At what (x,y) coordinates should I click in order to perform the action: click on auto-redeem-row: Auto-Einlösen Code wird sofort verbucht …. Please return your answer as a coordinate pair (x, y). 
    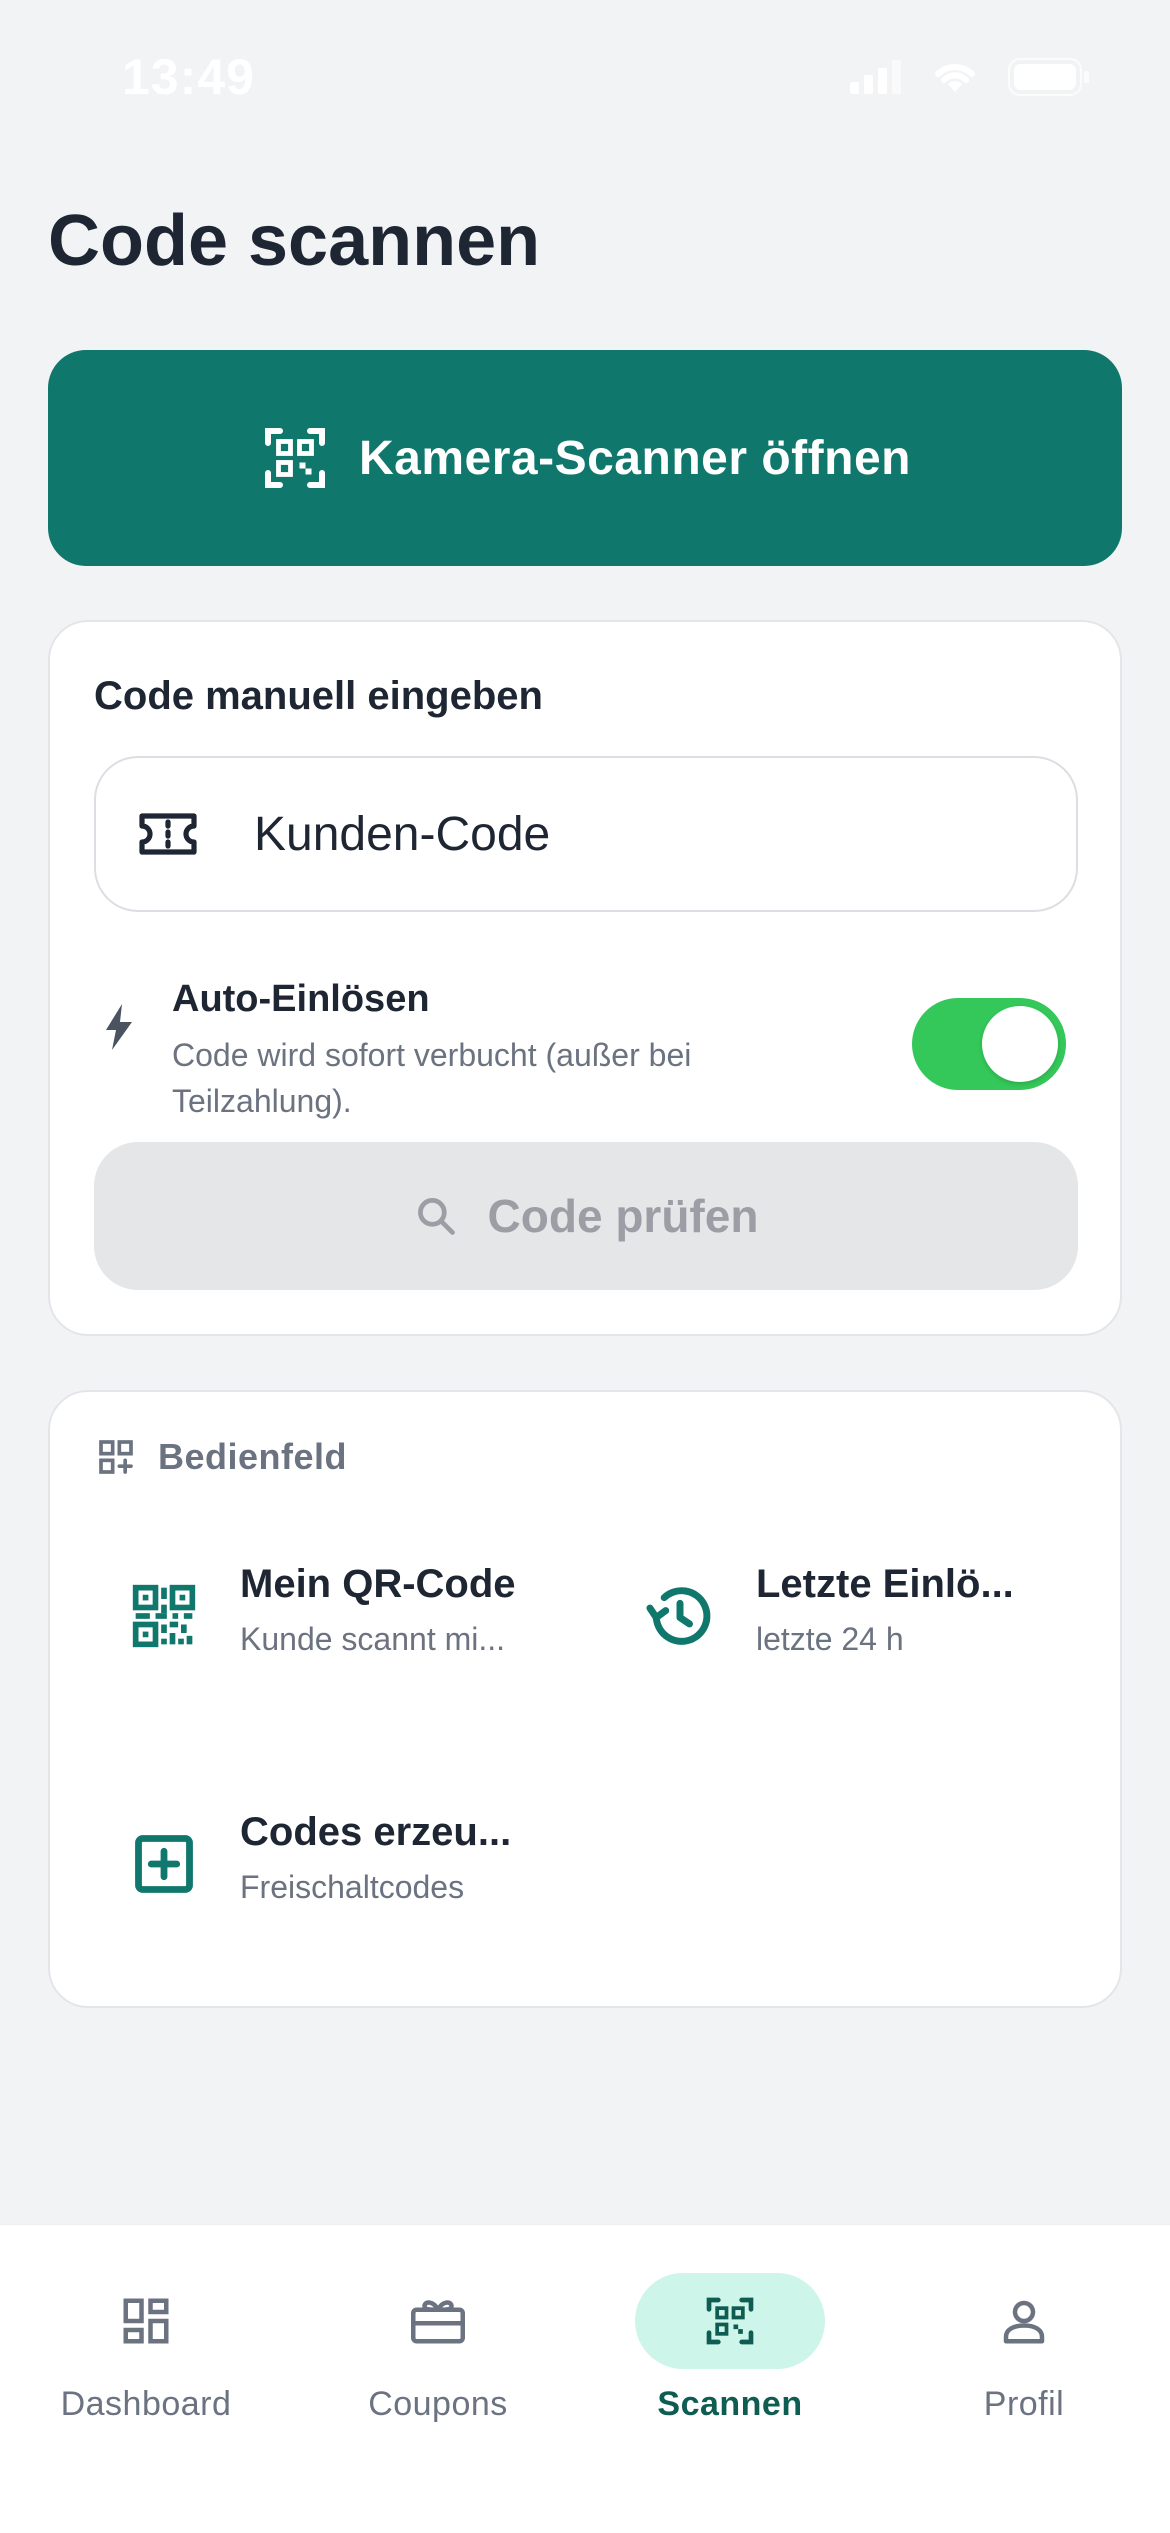
    Looking at the image, I should click on (586, 1035).